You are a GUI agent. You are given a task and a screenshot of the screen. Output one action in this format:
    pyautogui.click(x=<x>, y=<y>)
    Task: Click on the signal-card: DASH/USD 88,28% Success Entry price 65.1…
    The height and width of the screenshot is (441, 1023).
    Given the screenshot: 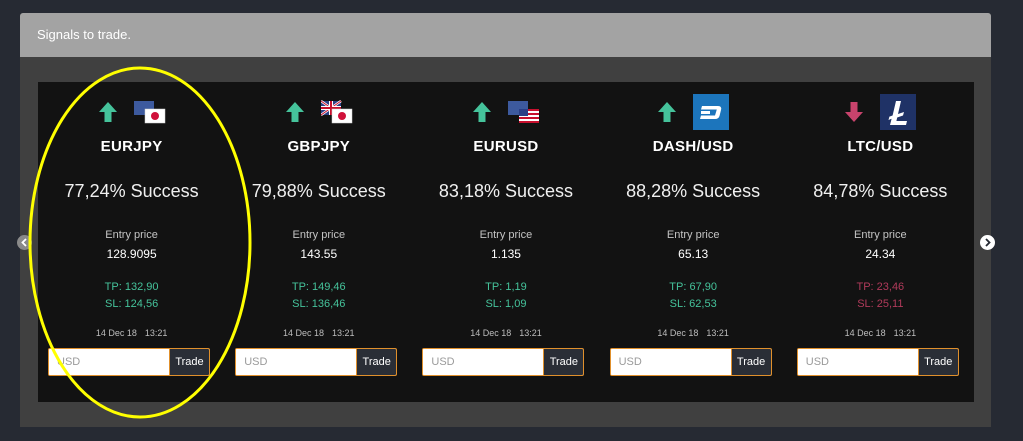 What is the action you would take?
    pyautogui.click(x=693, y=242)
    